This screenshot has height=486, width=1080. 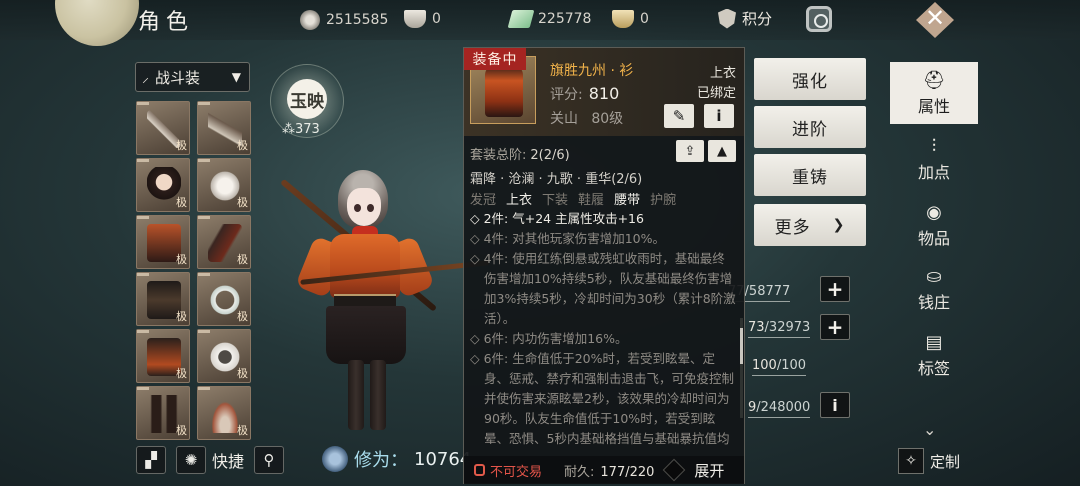 What do you see at coordinates (163, 242) in the screenshot?
I see `equipment-slot-top: 极` at bounding box center [163, 242].